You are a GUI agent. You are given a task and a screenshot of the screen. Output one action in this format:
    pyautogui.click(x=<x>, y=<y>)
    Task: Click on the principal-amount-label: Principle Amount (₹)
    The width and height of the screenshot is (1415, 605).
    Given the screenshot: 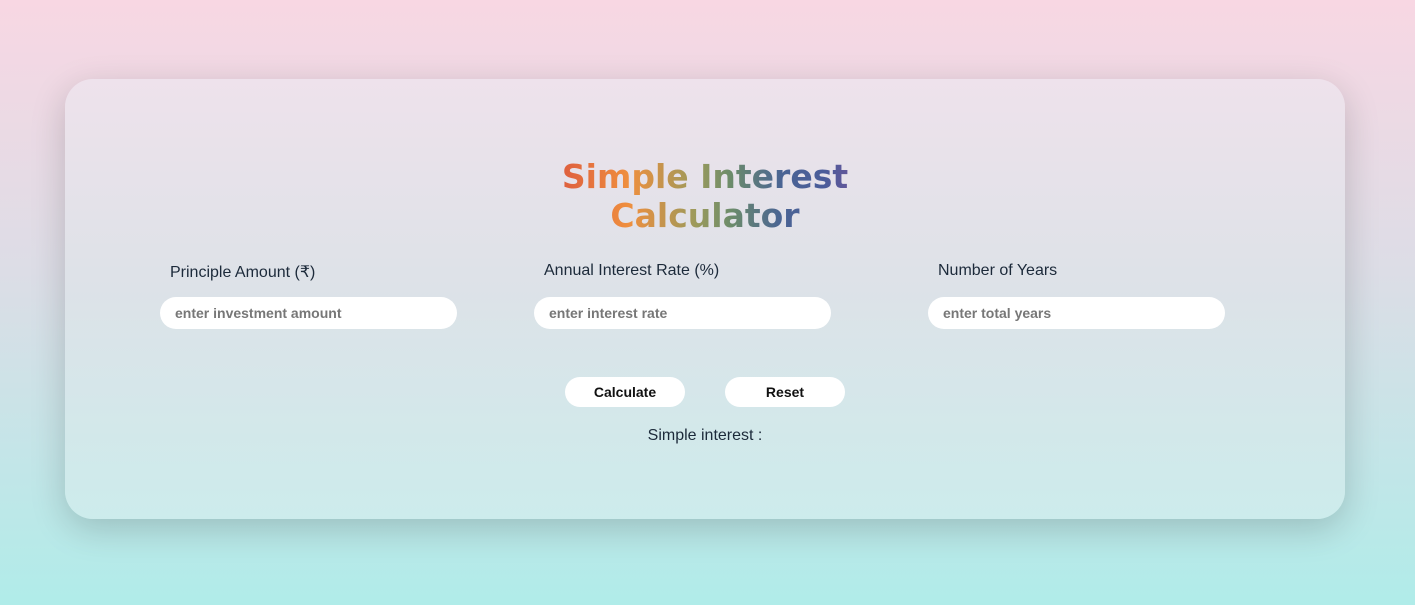 What is the action you would take?
    pyautogui.click(x=243, y=272)
    